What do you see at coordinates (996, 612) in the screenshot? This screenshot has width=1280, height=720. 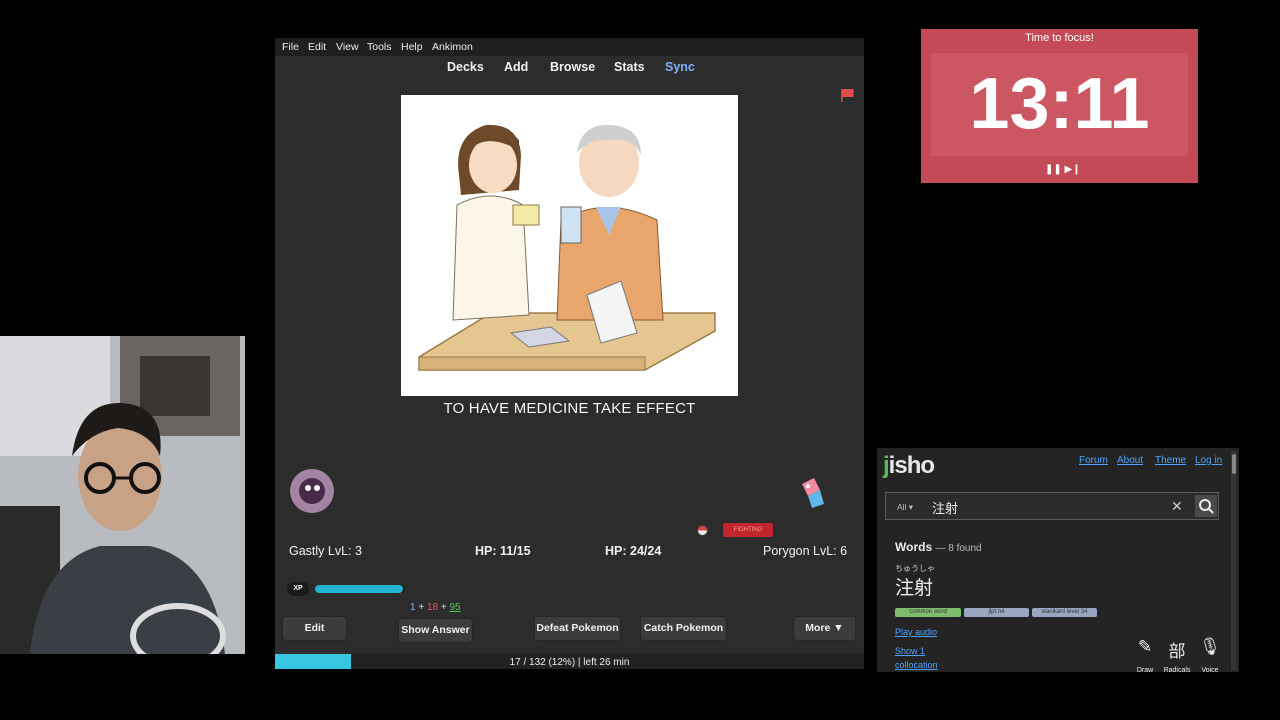 I see `tag-jlpt: jlpt n4` at bounding box center [996, 612].